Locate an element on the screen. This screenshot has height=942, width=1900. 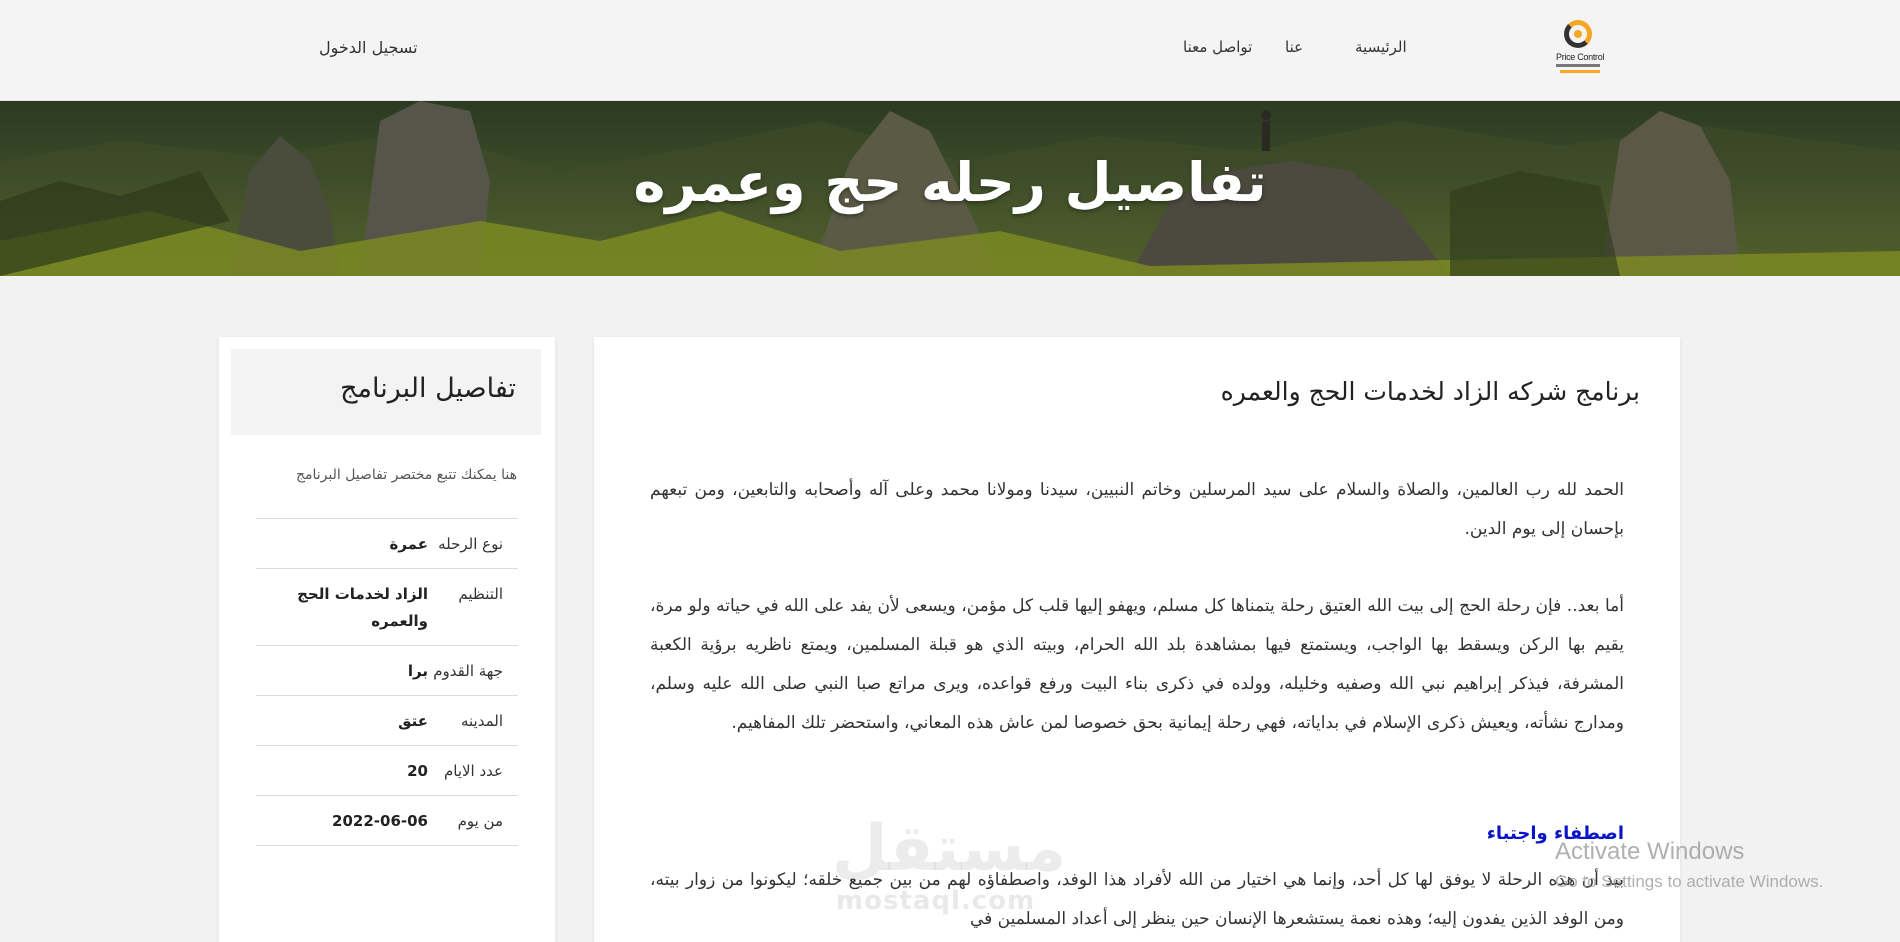
details-header: تفاصيل البرنامج is located at coordinates (386, 392).